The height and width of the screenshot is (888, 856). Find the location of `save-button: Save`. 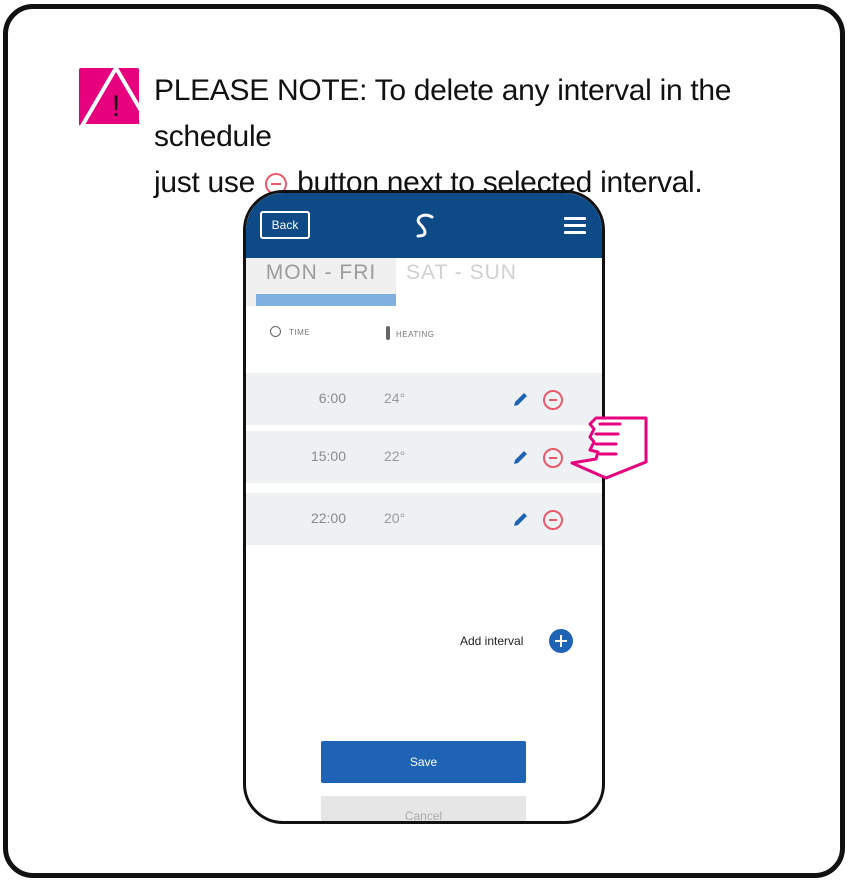

save-button: Save is located at coordinates (423, 762).